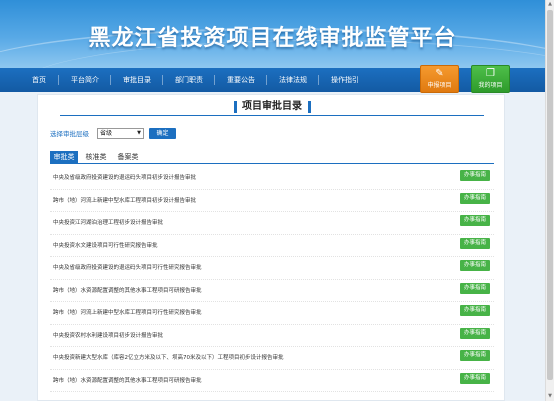 The height and width of the screenshot is (401, 554). I want to click on vertical-scrollbar: ▲ ▼, so click(549, 200).